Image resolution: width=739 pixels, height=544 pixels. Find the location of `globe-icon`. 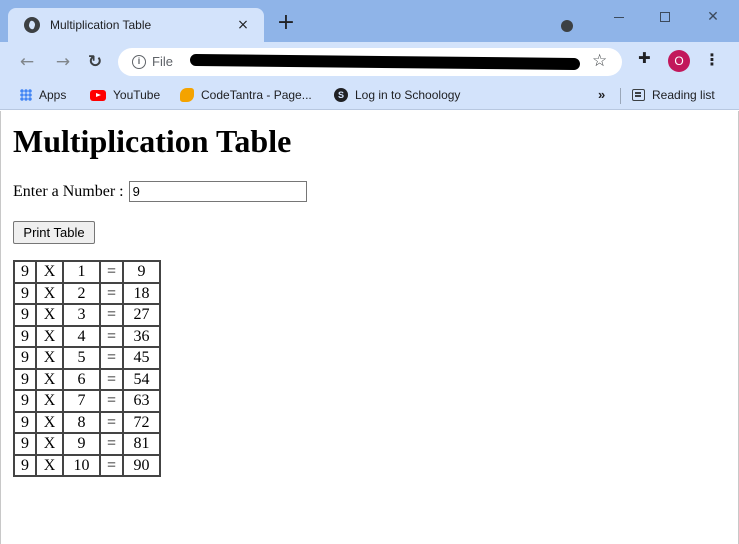

globe-icon is located at coordinates (32, 25).